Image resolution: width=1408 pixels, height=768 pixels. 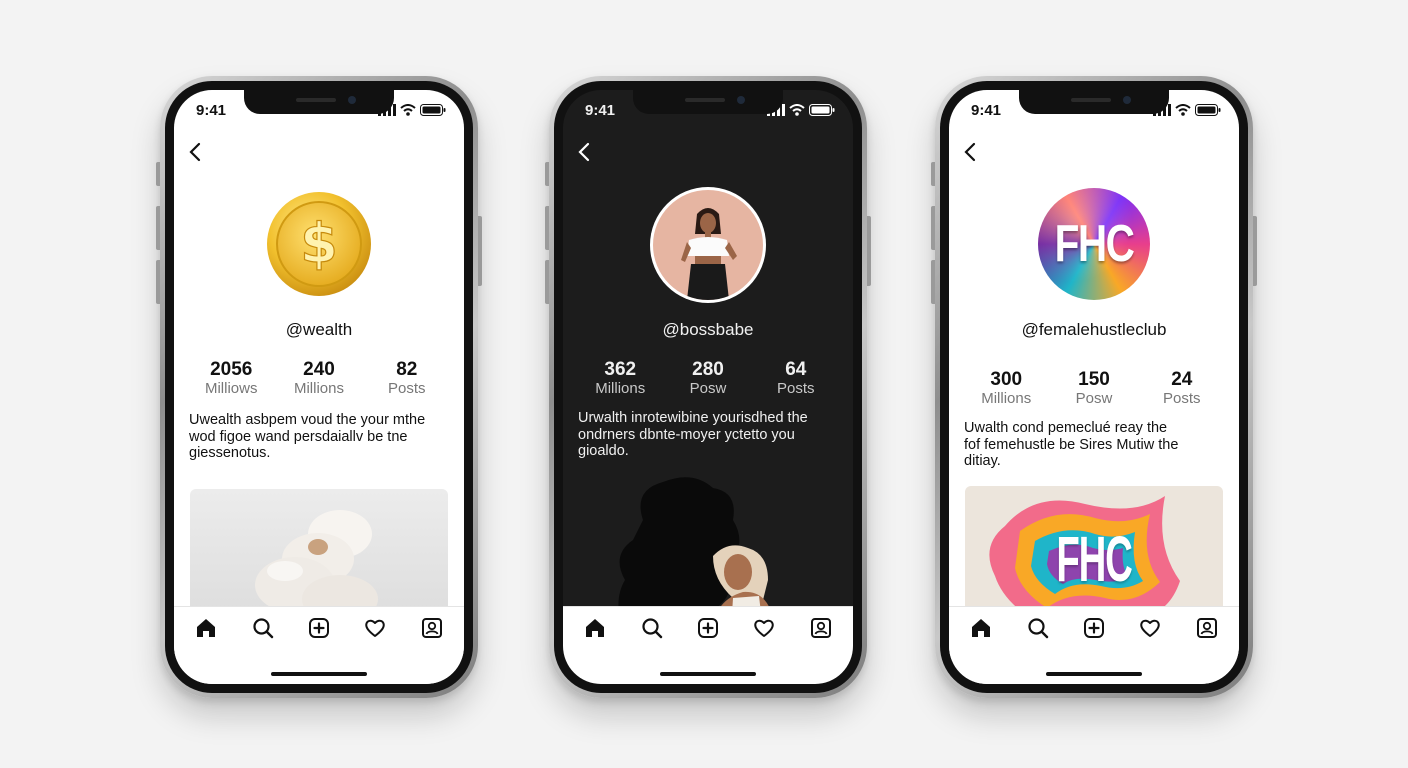 I want to click on stat-value: 240, so click(x=319, y=369).